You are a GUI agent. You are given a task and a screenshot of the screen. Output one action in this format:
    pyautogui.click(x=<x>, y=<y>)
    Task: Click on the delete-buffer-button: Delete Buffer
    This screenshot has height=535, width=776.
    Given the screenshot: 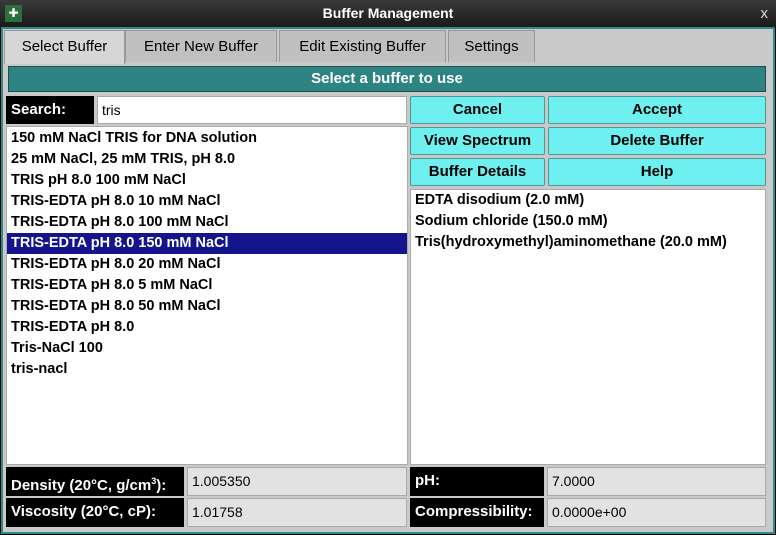 What is the action you would take?
    pyautogui.click(x=657, y=141)
    